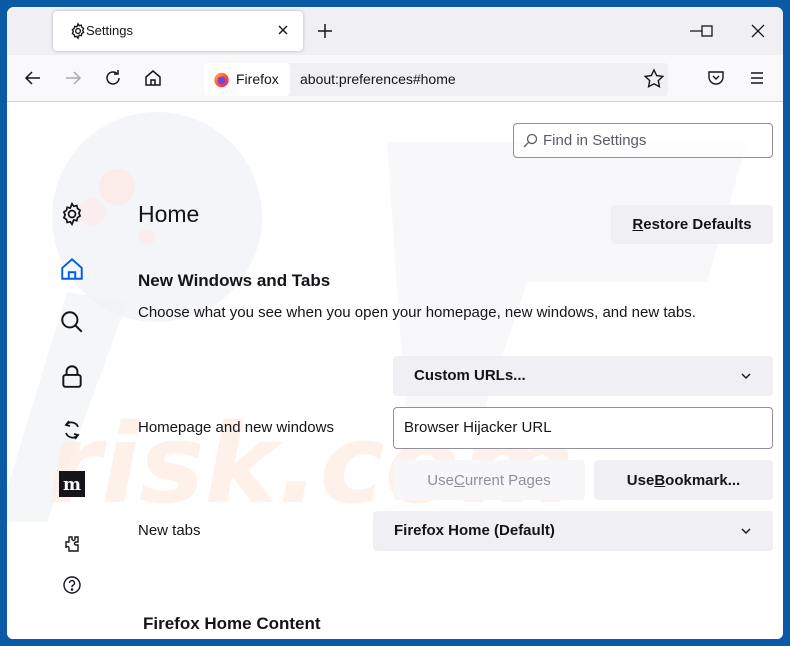  Describe the element at coordinates (758, 31) in the screenshot. I see `close-icon` at that location.